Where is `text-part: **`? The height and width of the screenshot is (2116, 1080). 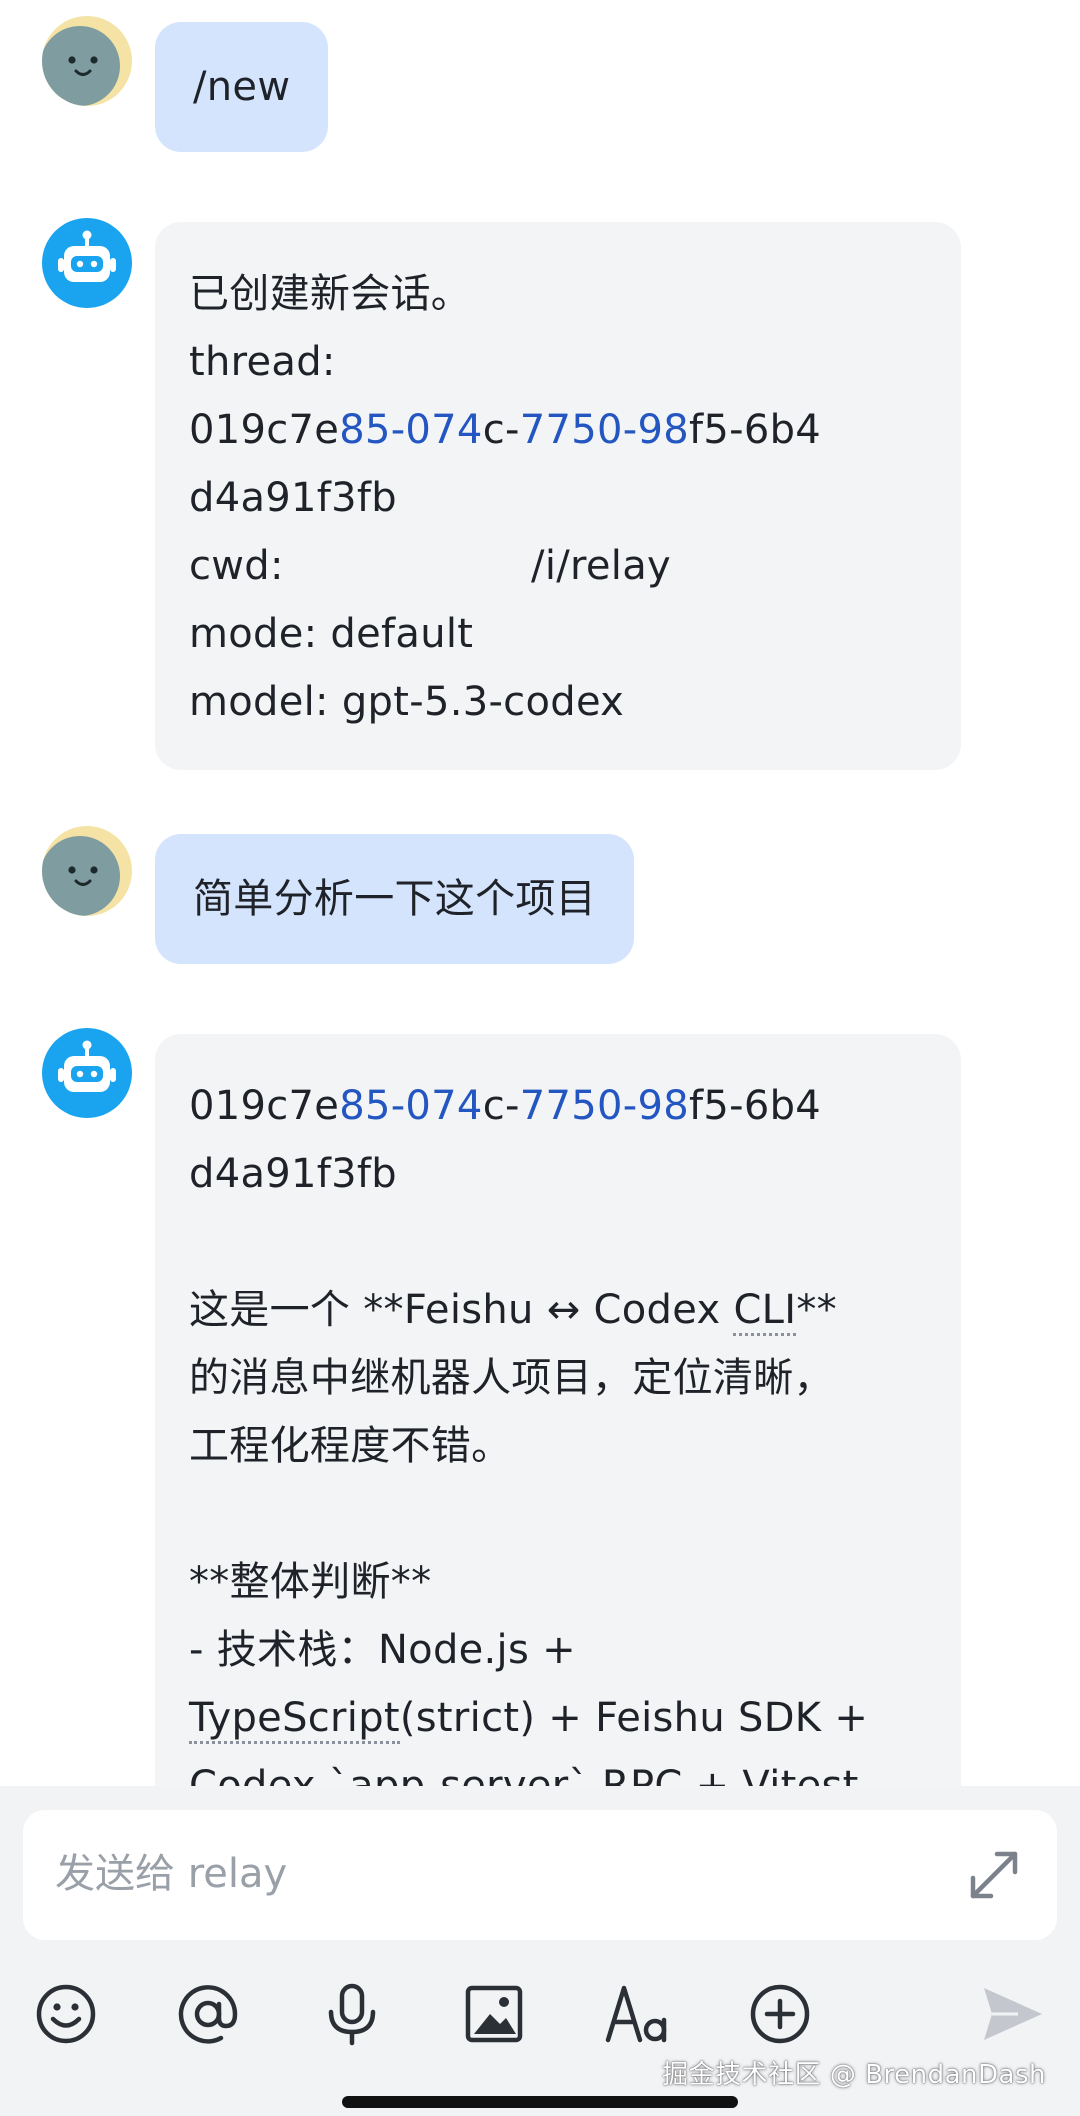 text-part: ** is located at coordinates (816, 1310).